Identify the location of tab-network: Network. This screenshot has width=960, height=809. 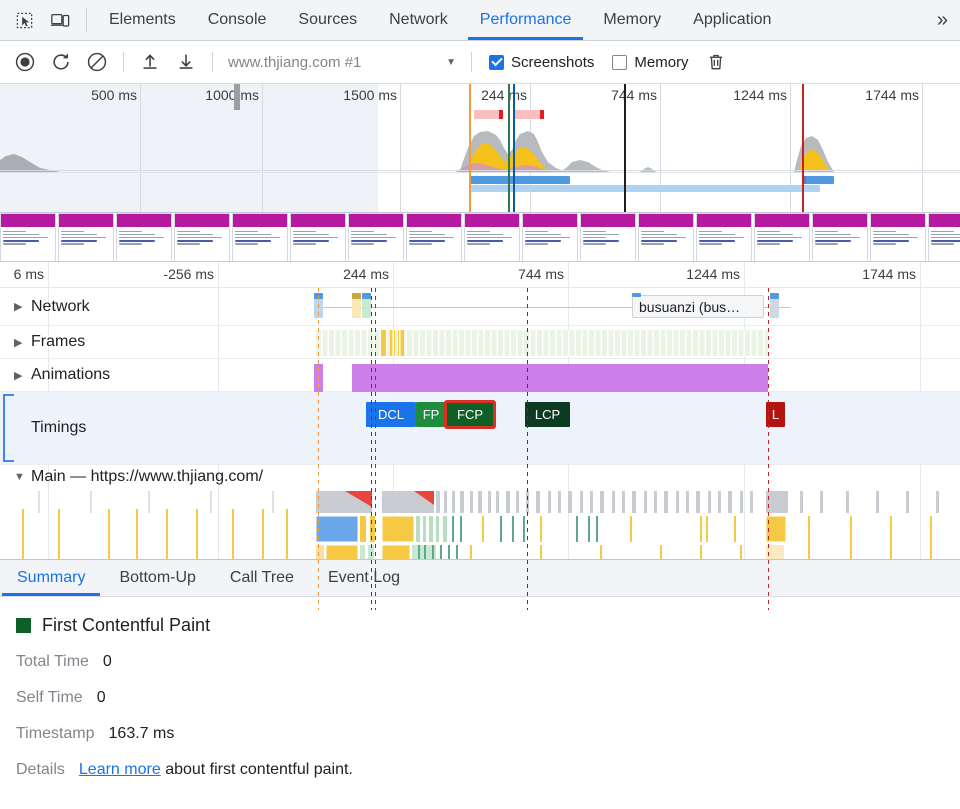
(418, 20).